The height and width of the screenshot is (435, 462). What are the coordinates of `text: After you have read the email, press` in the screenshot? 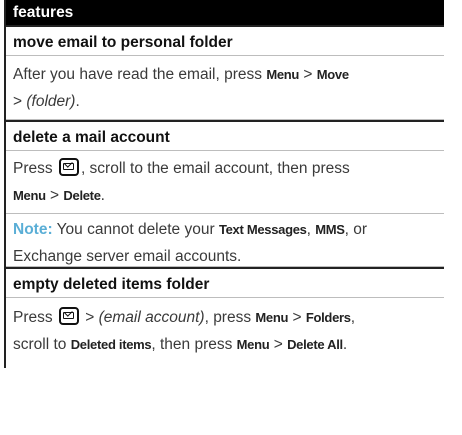 It's located at (140, 74).